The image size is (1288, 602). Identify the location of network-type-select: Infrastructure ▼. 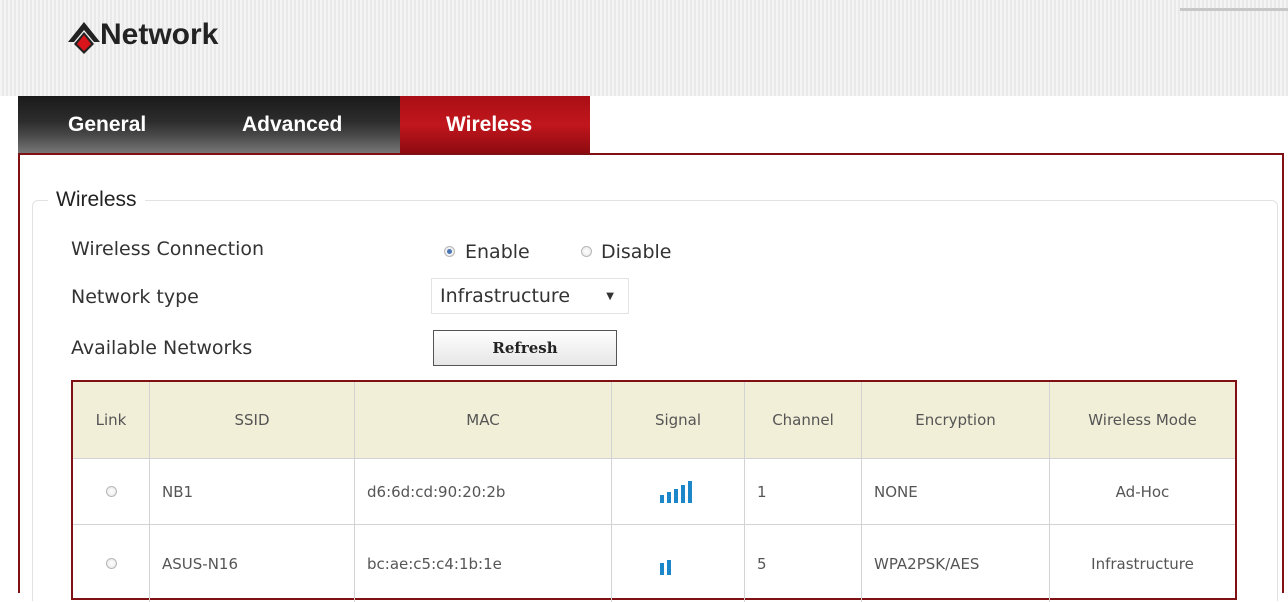
(530, 296).